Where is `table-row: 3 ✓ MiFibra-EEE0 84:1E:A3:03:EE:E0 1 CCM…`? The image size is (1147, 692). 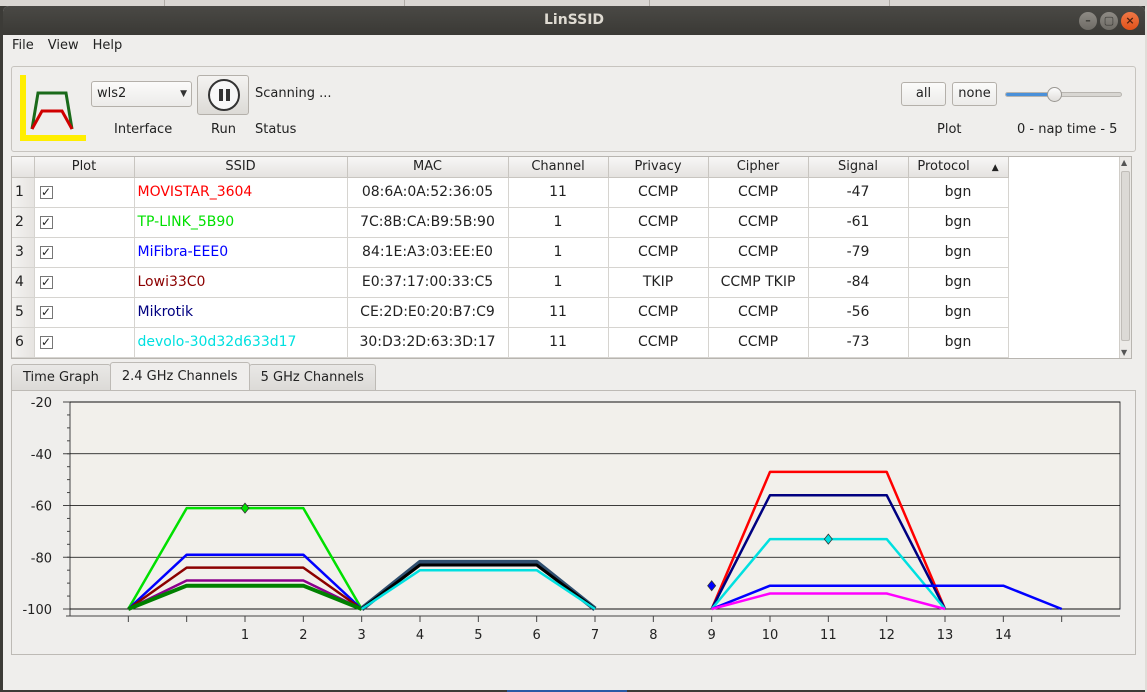
table-row: 3 ✓ MiFibra-EEE0 84:1E:A3:03:EE:E0 1 CCM… is located at coordinates (510, 252).